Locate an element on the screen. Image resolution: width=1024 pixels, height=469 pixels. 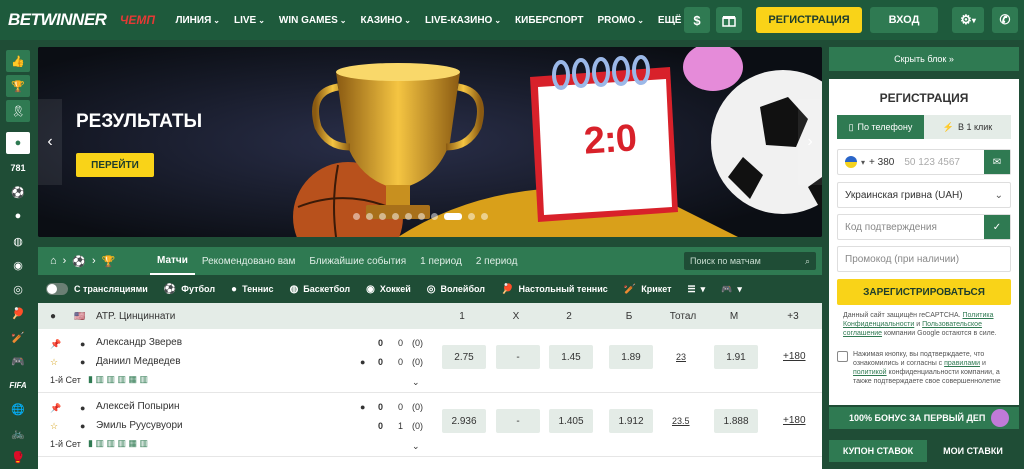
deposit-button: $ is located at coordinates (697, 20).